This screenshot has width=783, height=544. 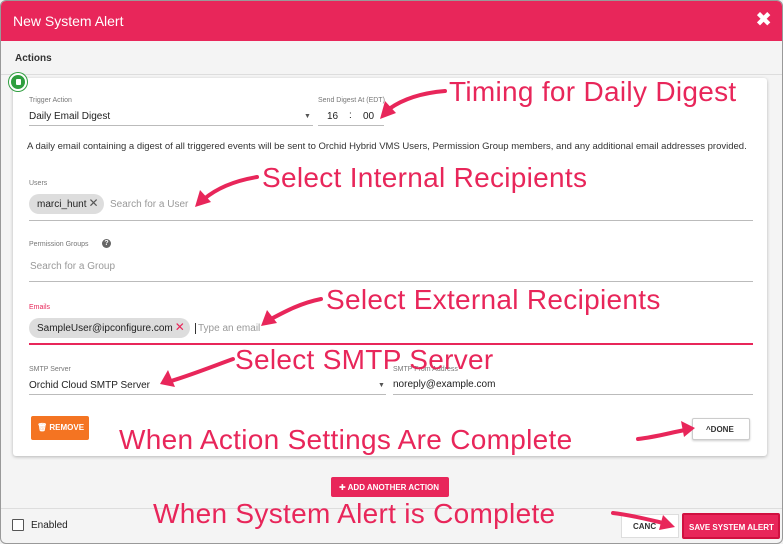 What do you see at coordinates (650, 526) in the screenshot?
I see `cancel-button: CANC` at bounding box center [650, 526].